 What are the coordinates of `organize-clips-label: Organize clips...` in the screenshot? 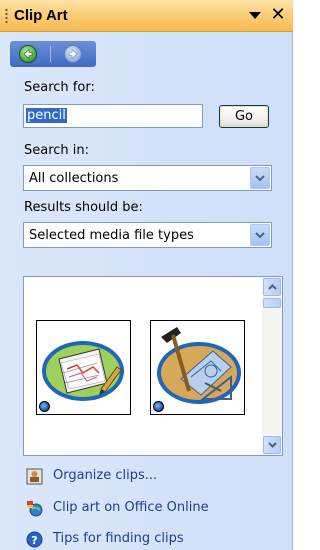 It's located at (105, 475).